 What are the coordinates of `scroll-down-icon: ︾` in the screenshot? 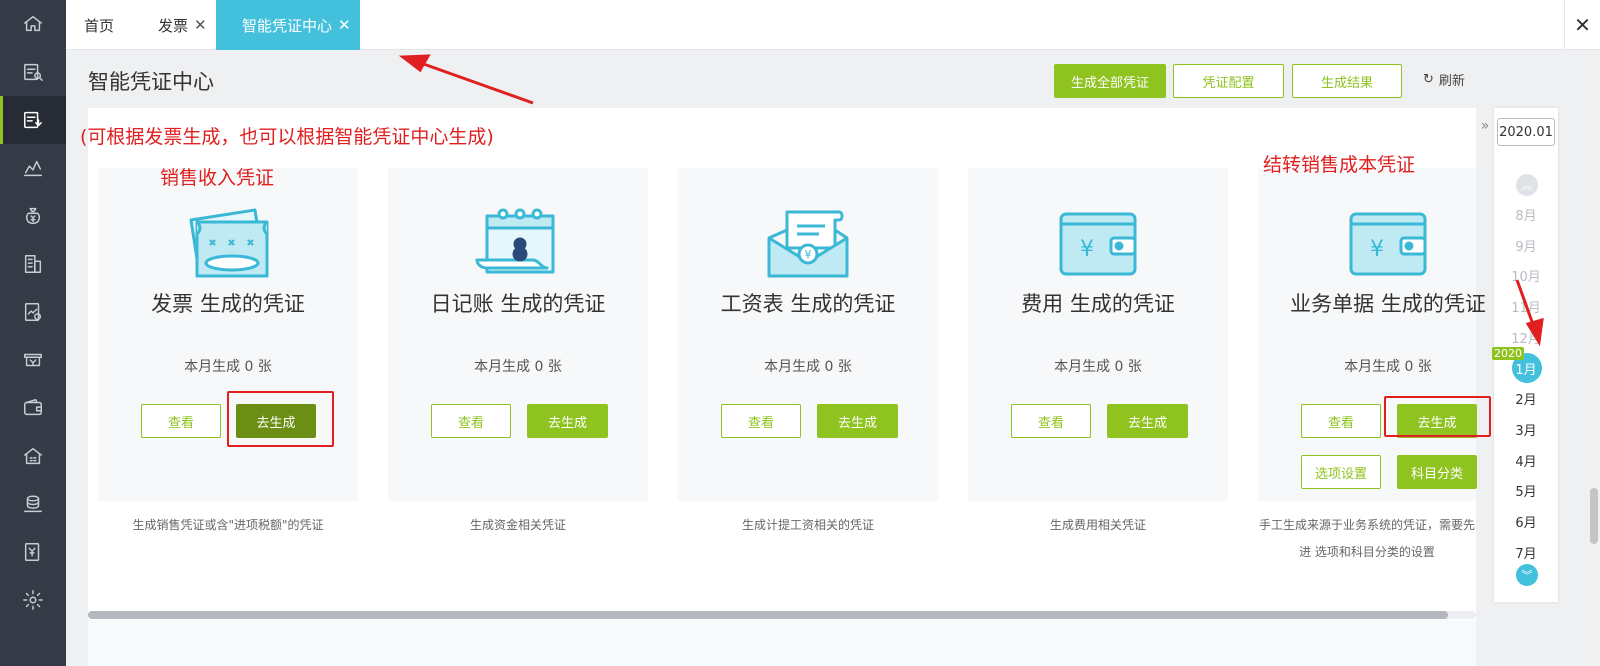 It's located at (1527, 575).